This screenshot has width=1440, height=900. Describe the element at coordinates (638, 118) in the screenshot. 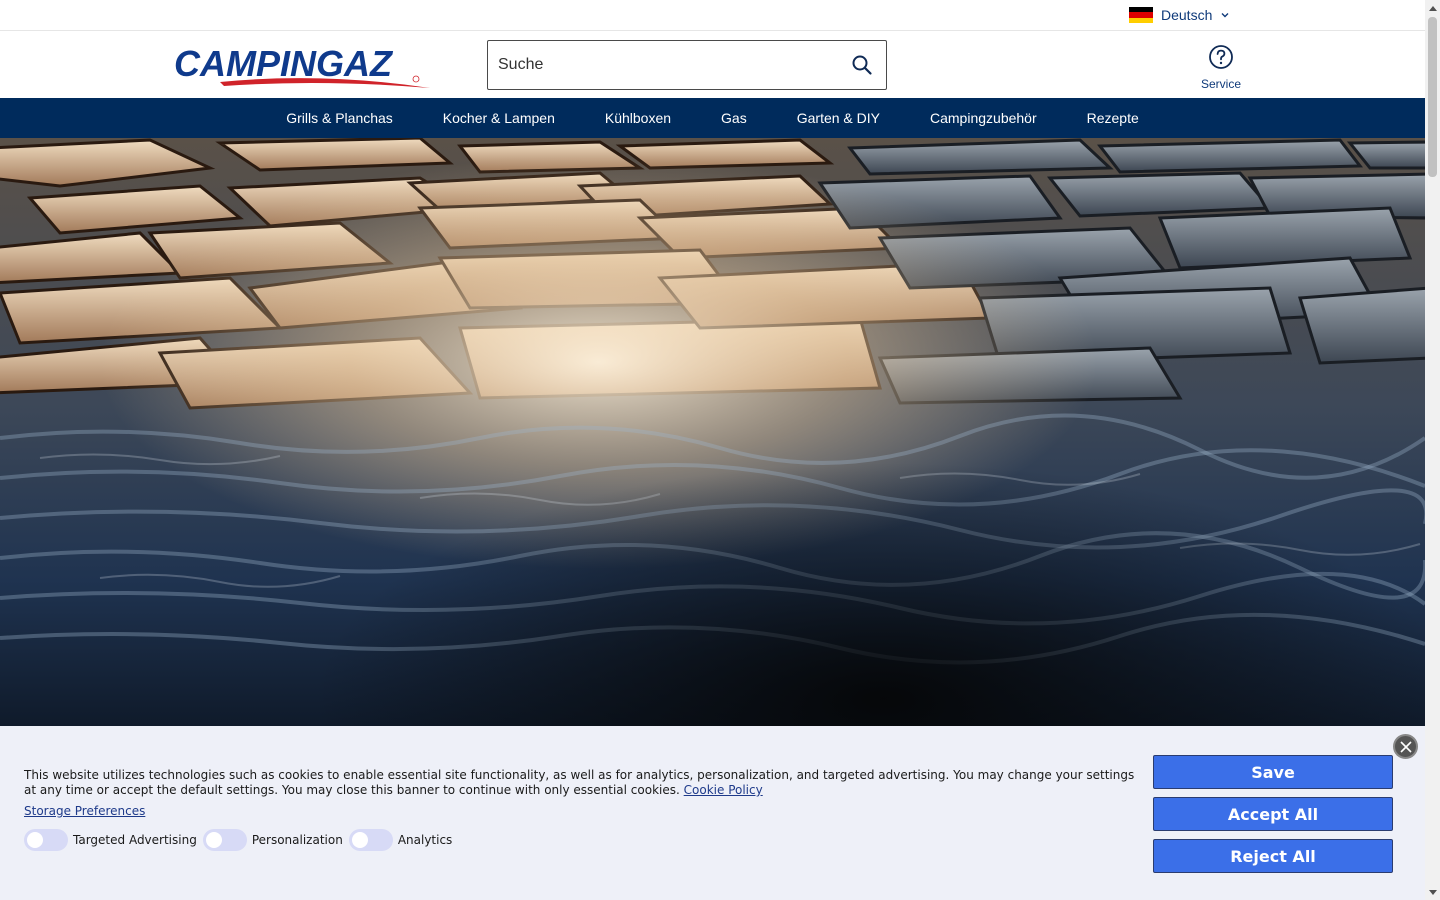

I see `nav-item-kuehlboxen: Kühlboxen` at that location.